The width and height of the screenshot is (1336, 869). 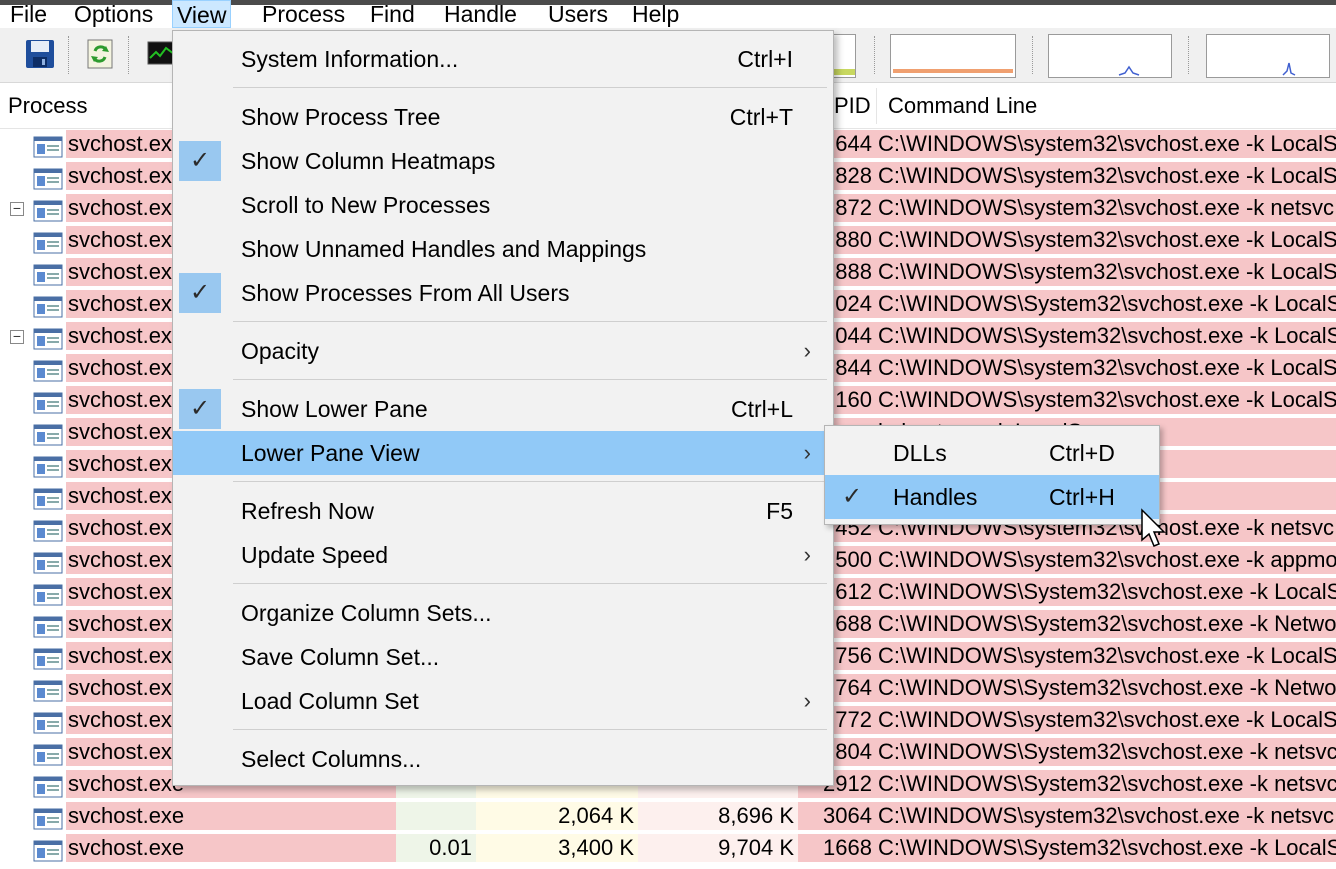 I want to click on menu-item-label: Update Speed, so click(x=315, y=555).